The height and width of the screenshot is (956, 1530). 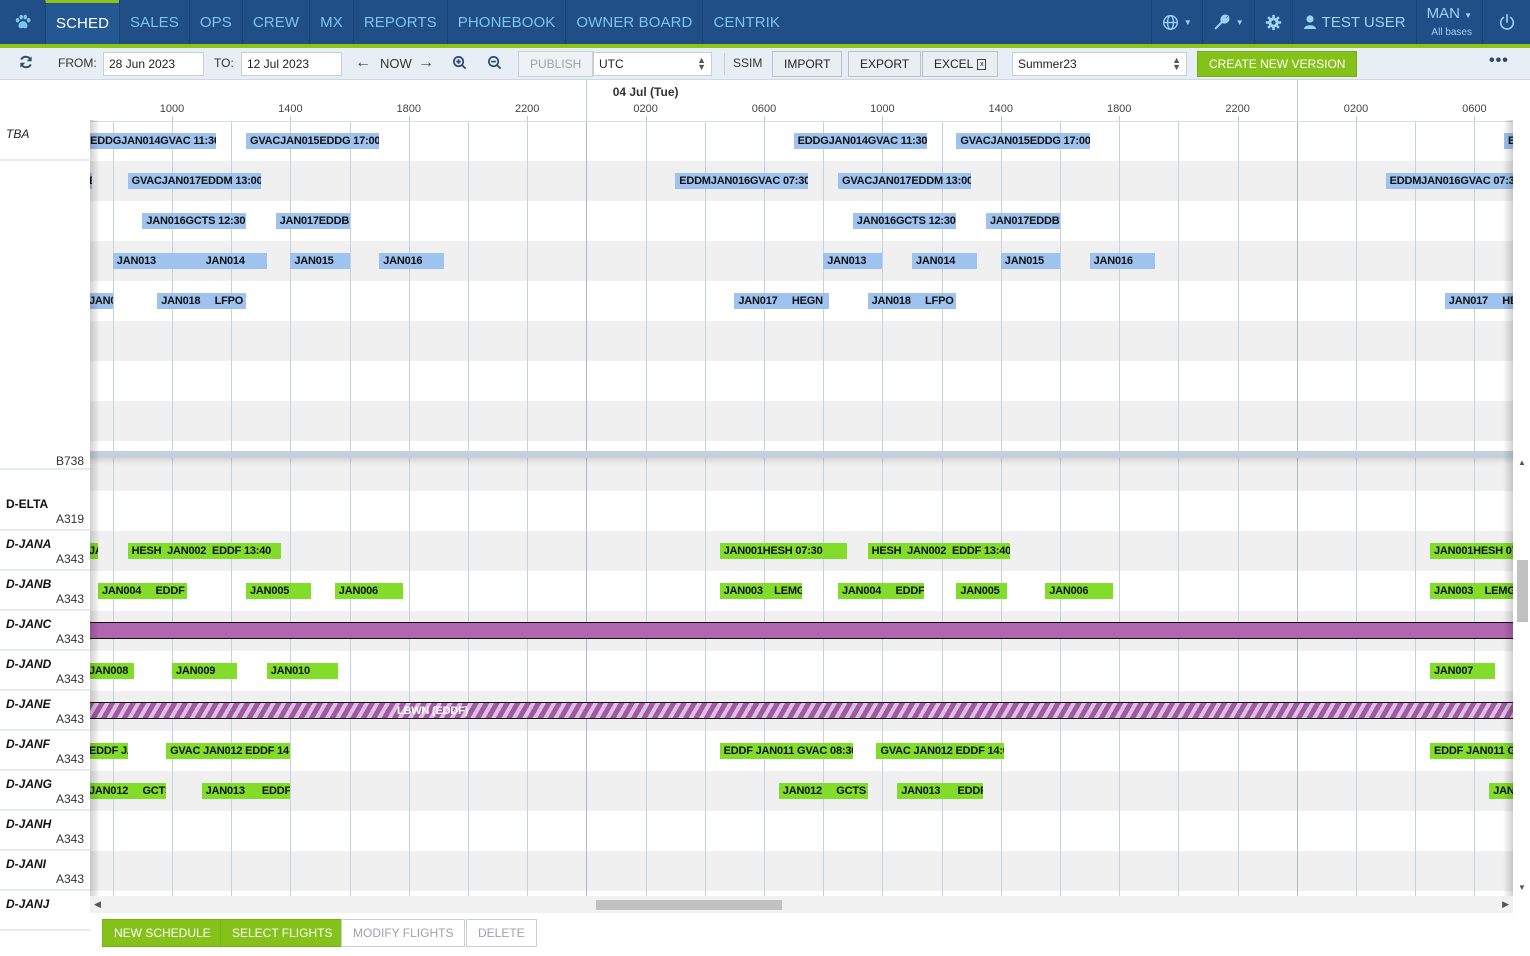 What do you see at coordinates (45, 551) in the screenshot?
I see `aircraft-row-label: D-JANA A343` at bounding box center [45, 551].